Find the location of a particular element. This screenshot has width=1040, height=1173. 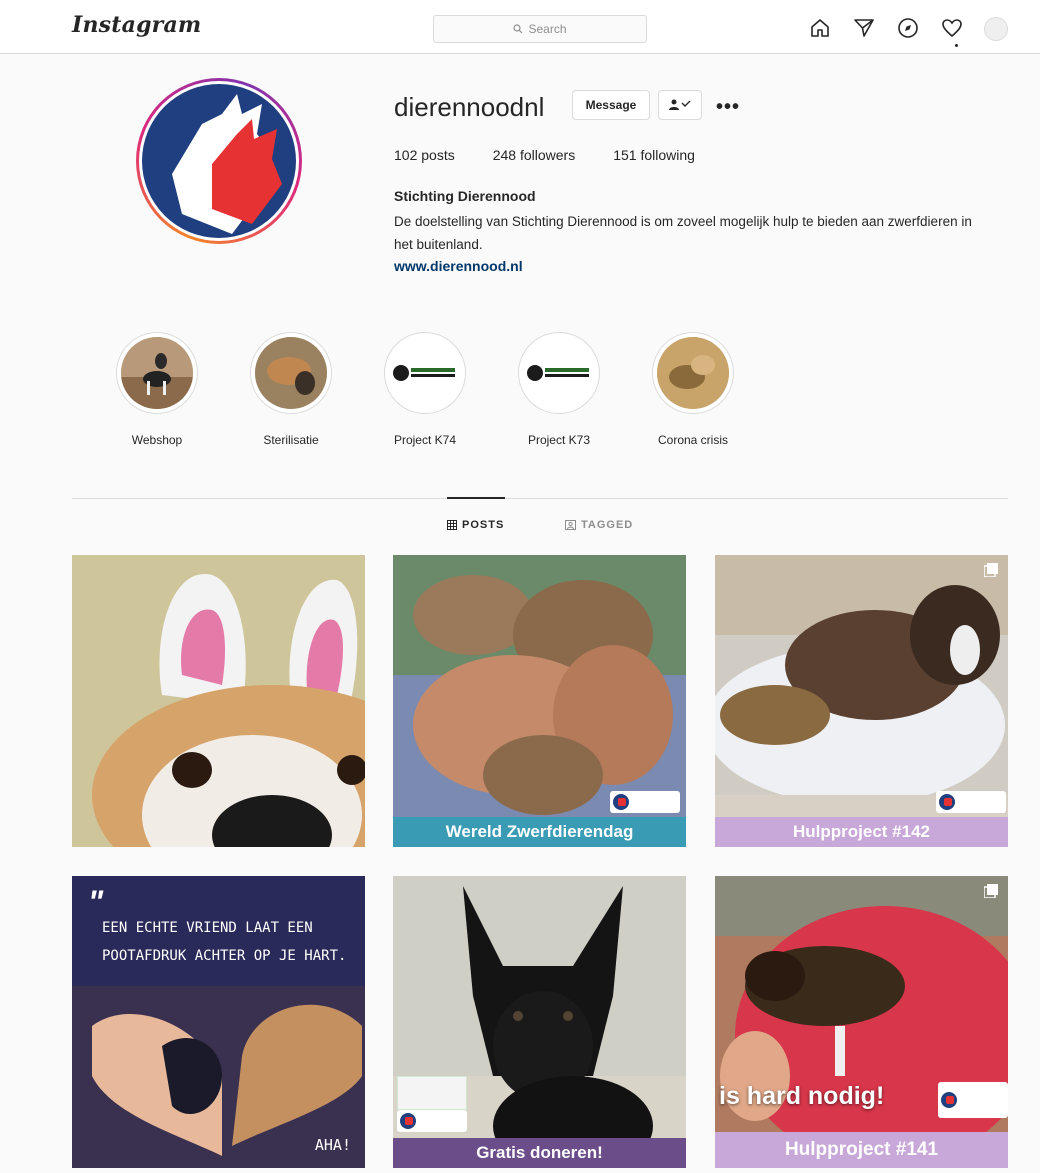

options-more-icon: ••• is located at coordinates (728, 107).